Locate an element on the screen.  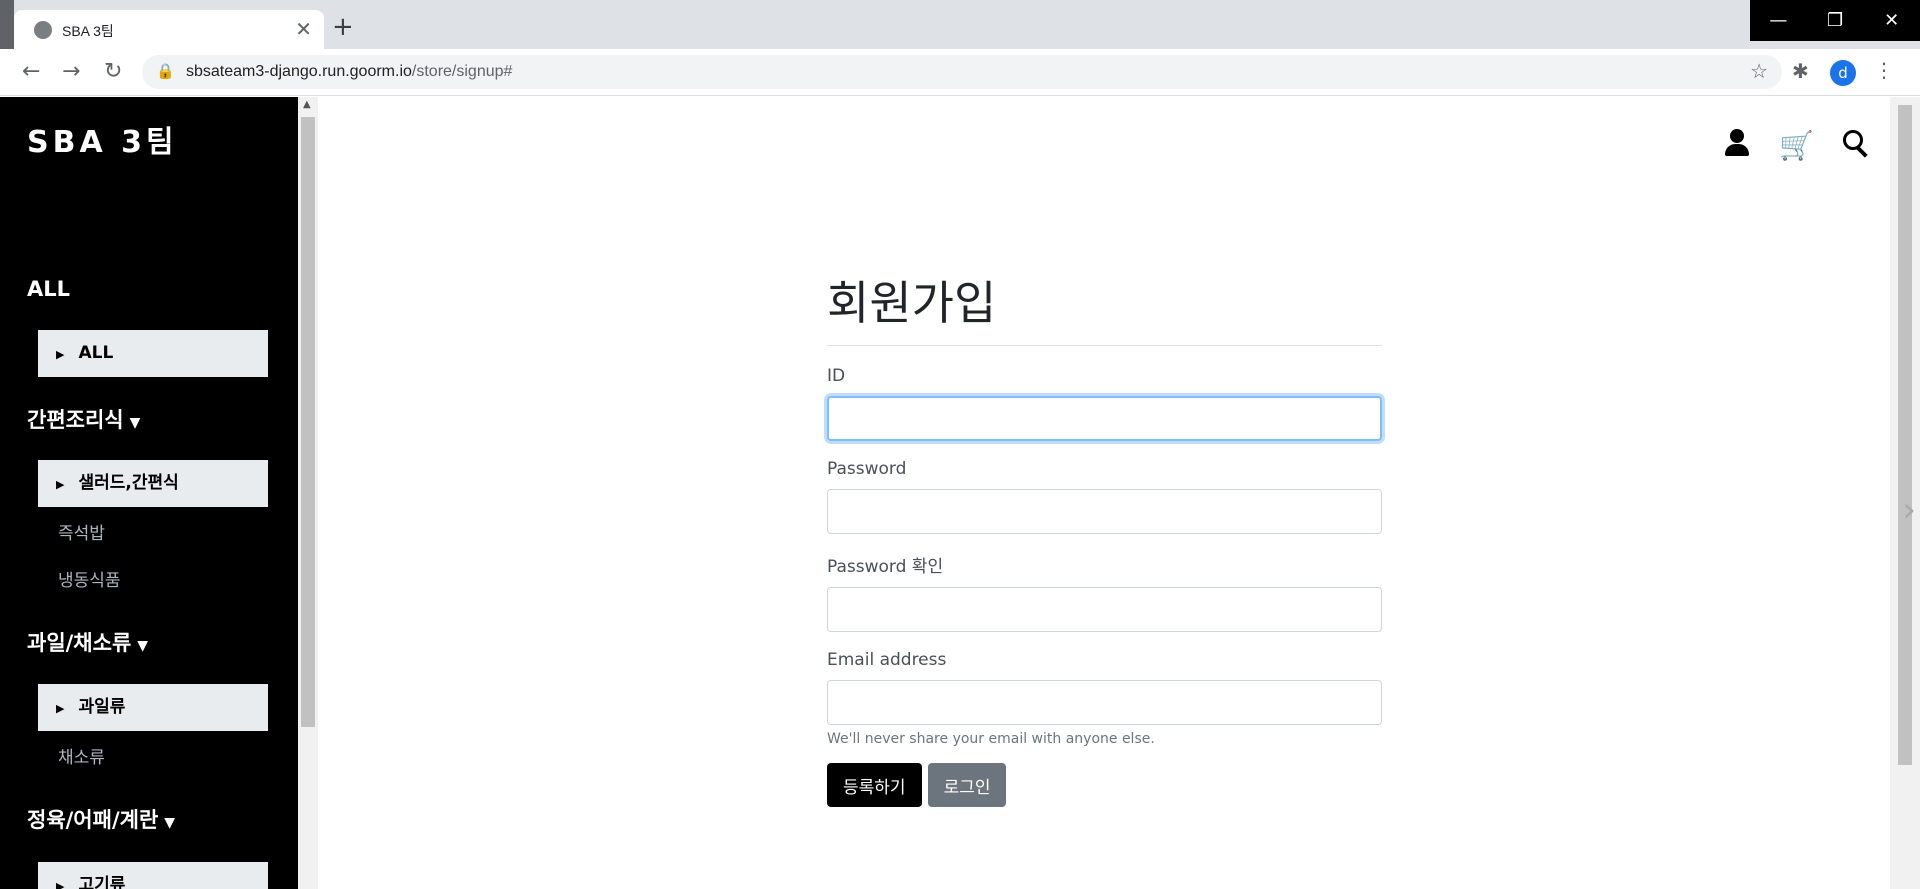
login-button: 로그인 is located at coordinates (967, 785).